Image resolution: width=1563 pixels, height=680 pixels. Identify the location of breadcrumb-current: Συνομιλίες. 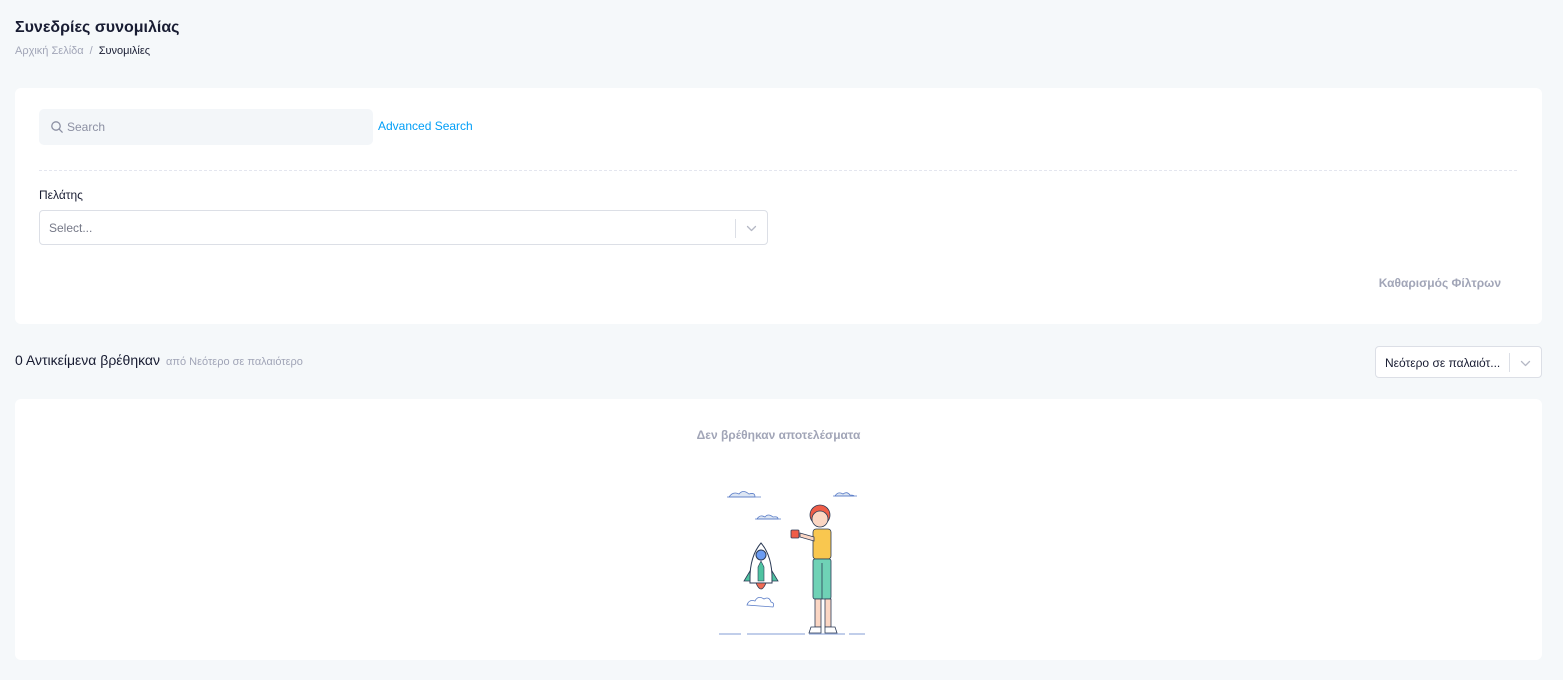
(124, 51).